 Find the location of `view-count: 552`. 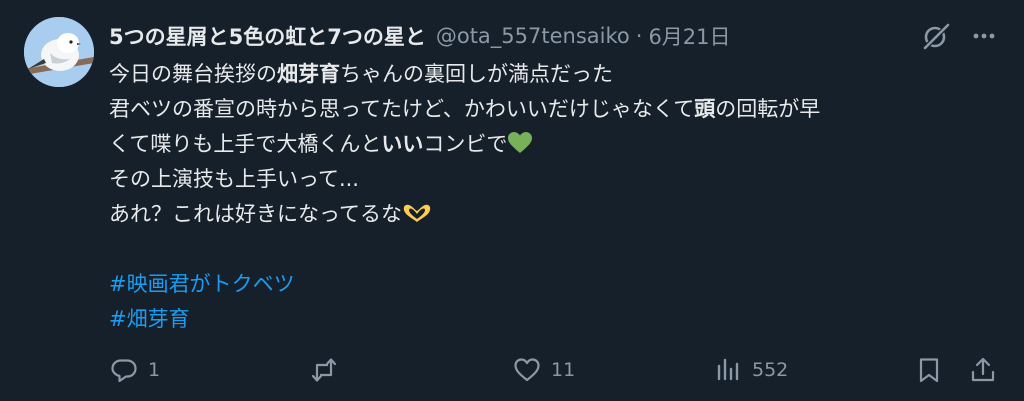

view-count: 552 is located at coordinates (770, 370).